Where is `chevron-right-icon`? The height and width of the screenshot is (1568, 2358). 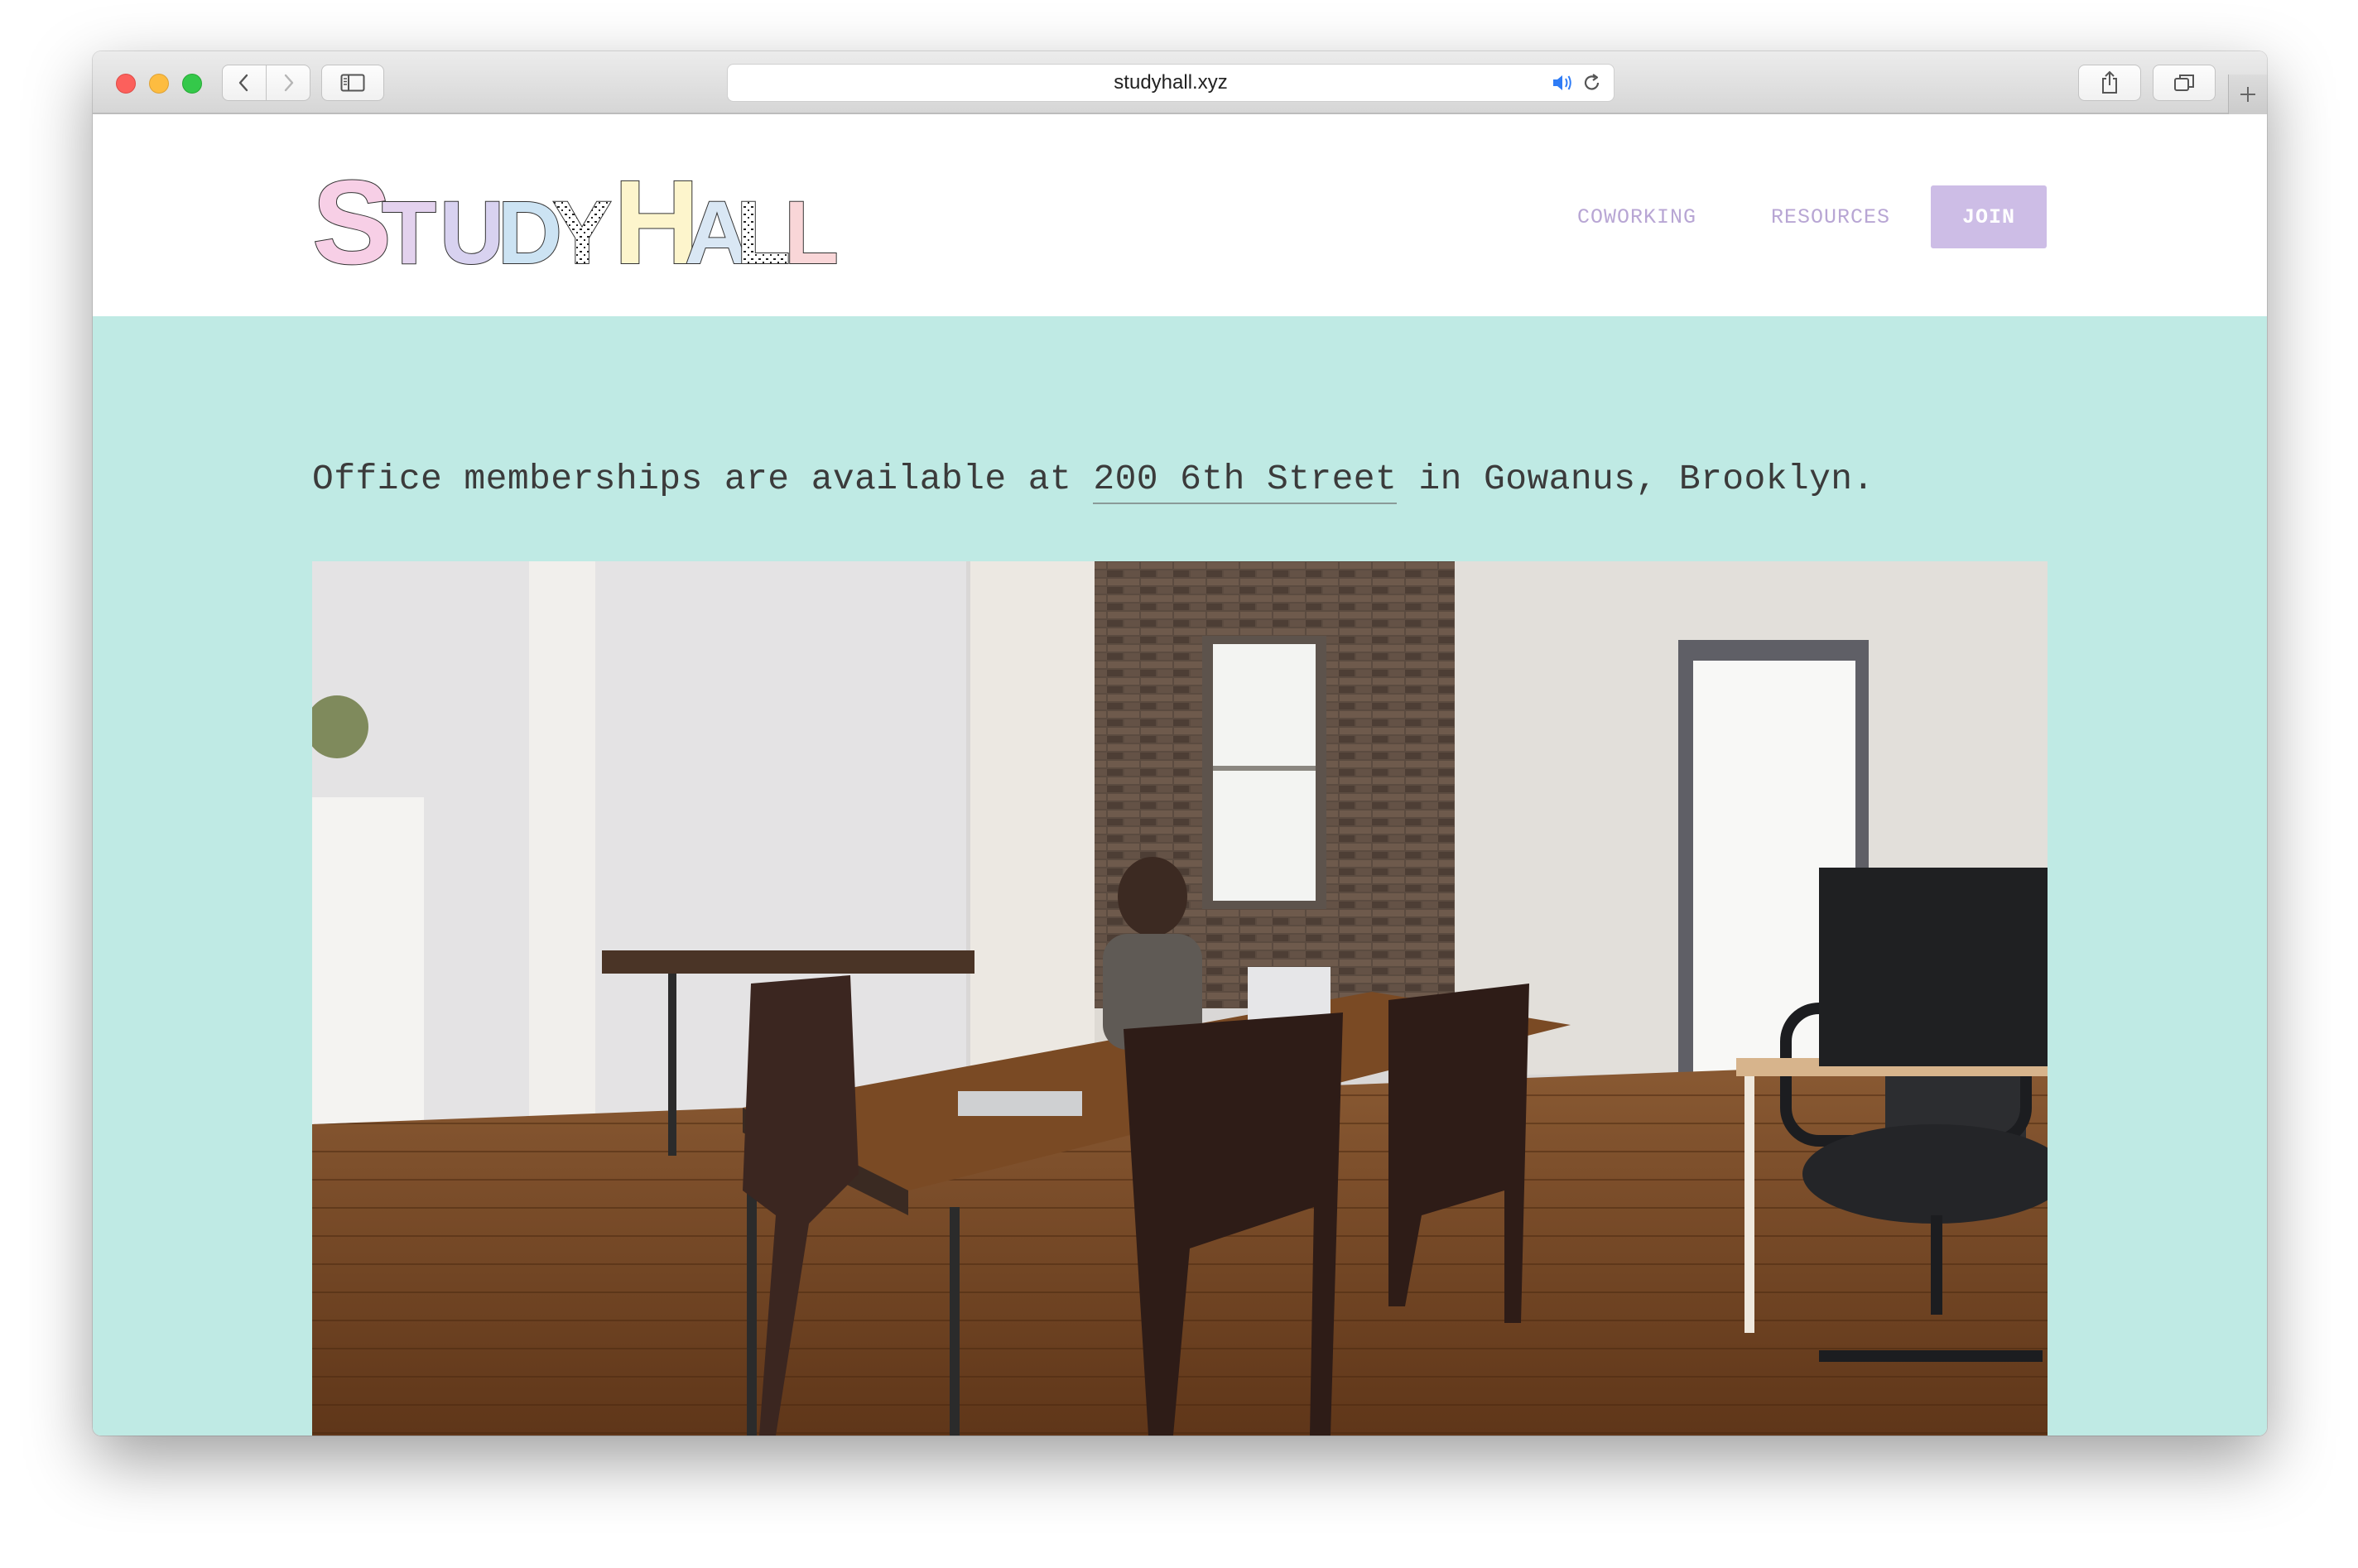 chevron-right-icon is located at coordinates (289, 83).